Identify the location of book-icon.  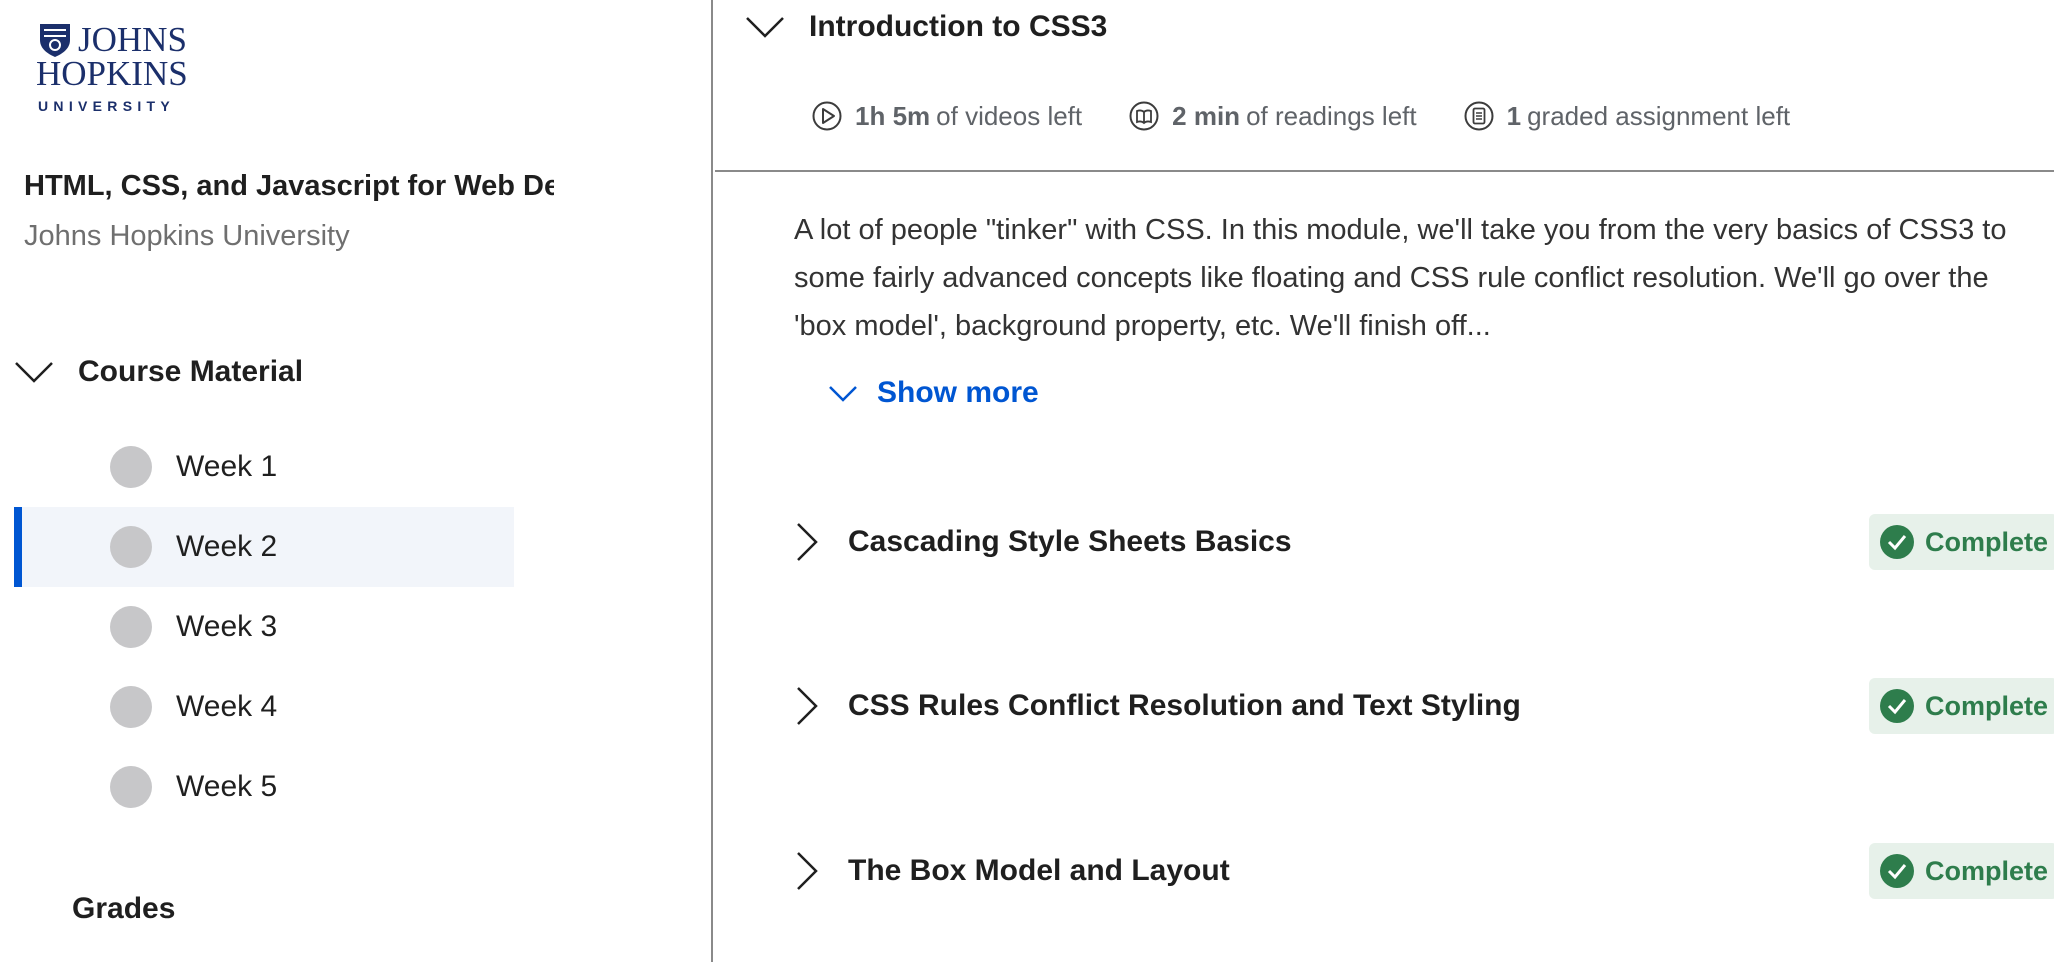
(1144, 116).